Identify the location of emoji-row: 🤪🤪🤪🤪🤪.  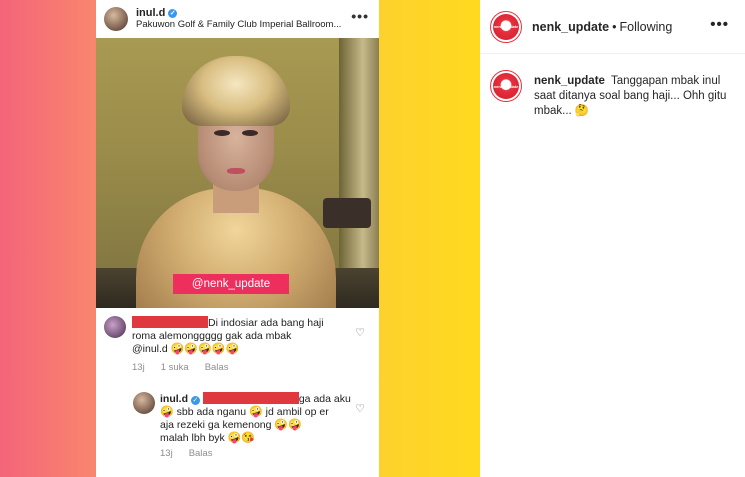
(205, 349).